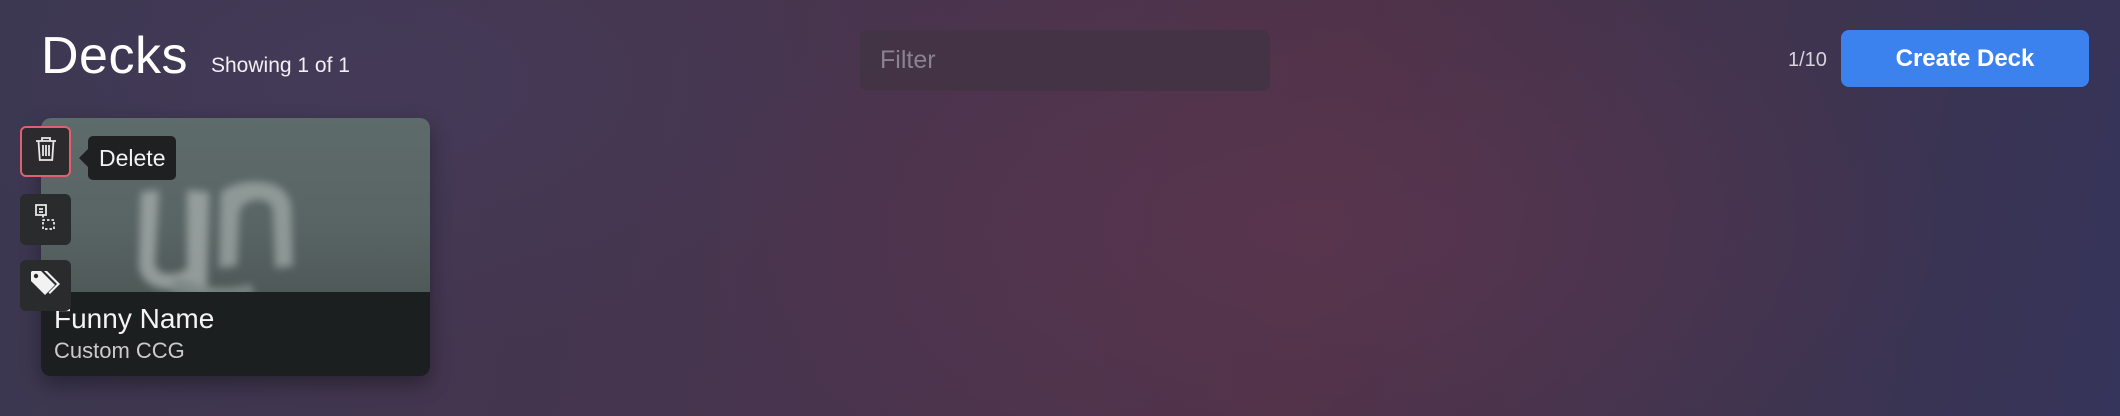 This screenshot has width=2120, height=416. What do you see at coordinates (114, 56) in the screenshot?
I see `page-title: Decks` at bounding box center [114, 56].